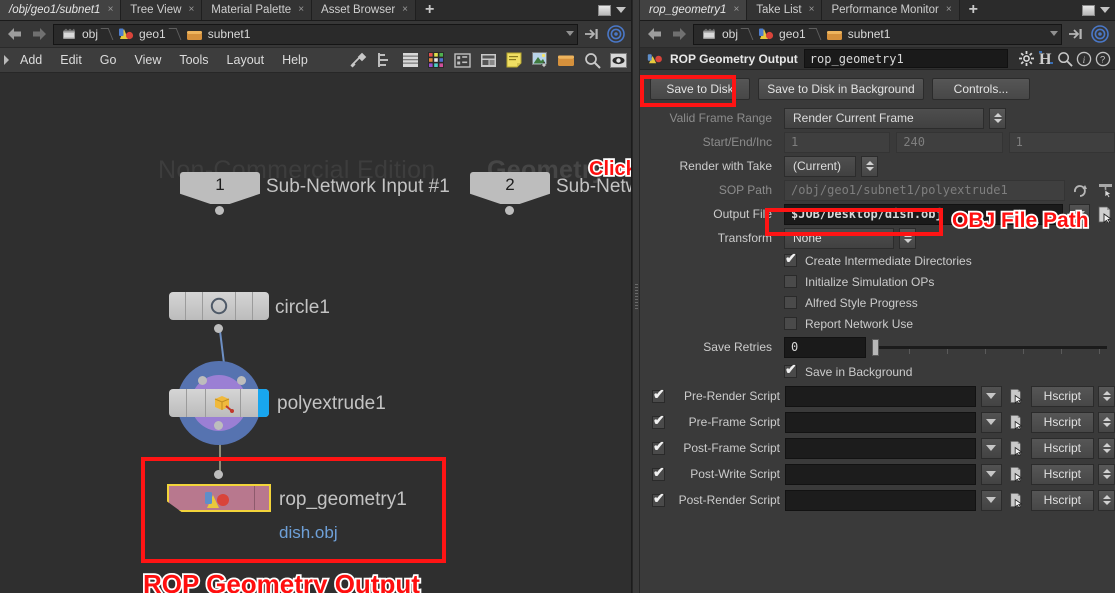  What do you see at coordinates (1103, 59) in the screenshot?
I see `help-icon: ?` at bounding box center [1103, 59].